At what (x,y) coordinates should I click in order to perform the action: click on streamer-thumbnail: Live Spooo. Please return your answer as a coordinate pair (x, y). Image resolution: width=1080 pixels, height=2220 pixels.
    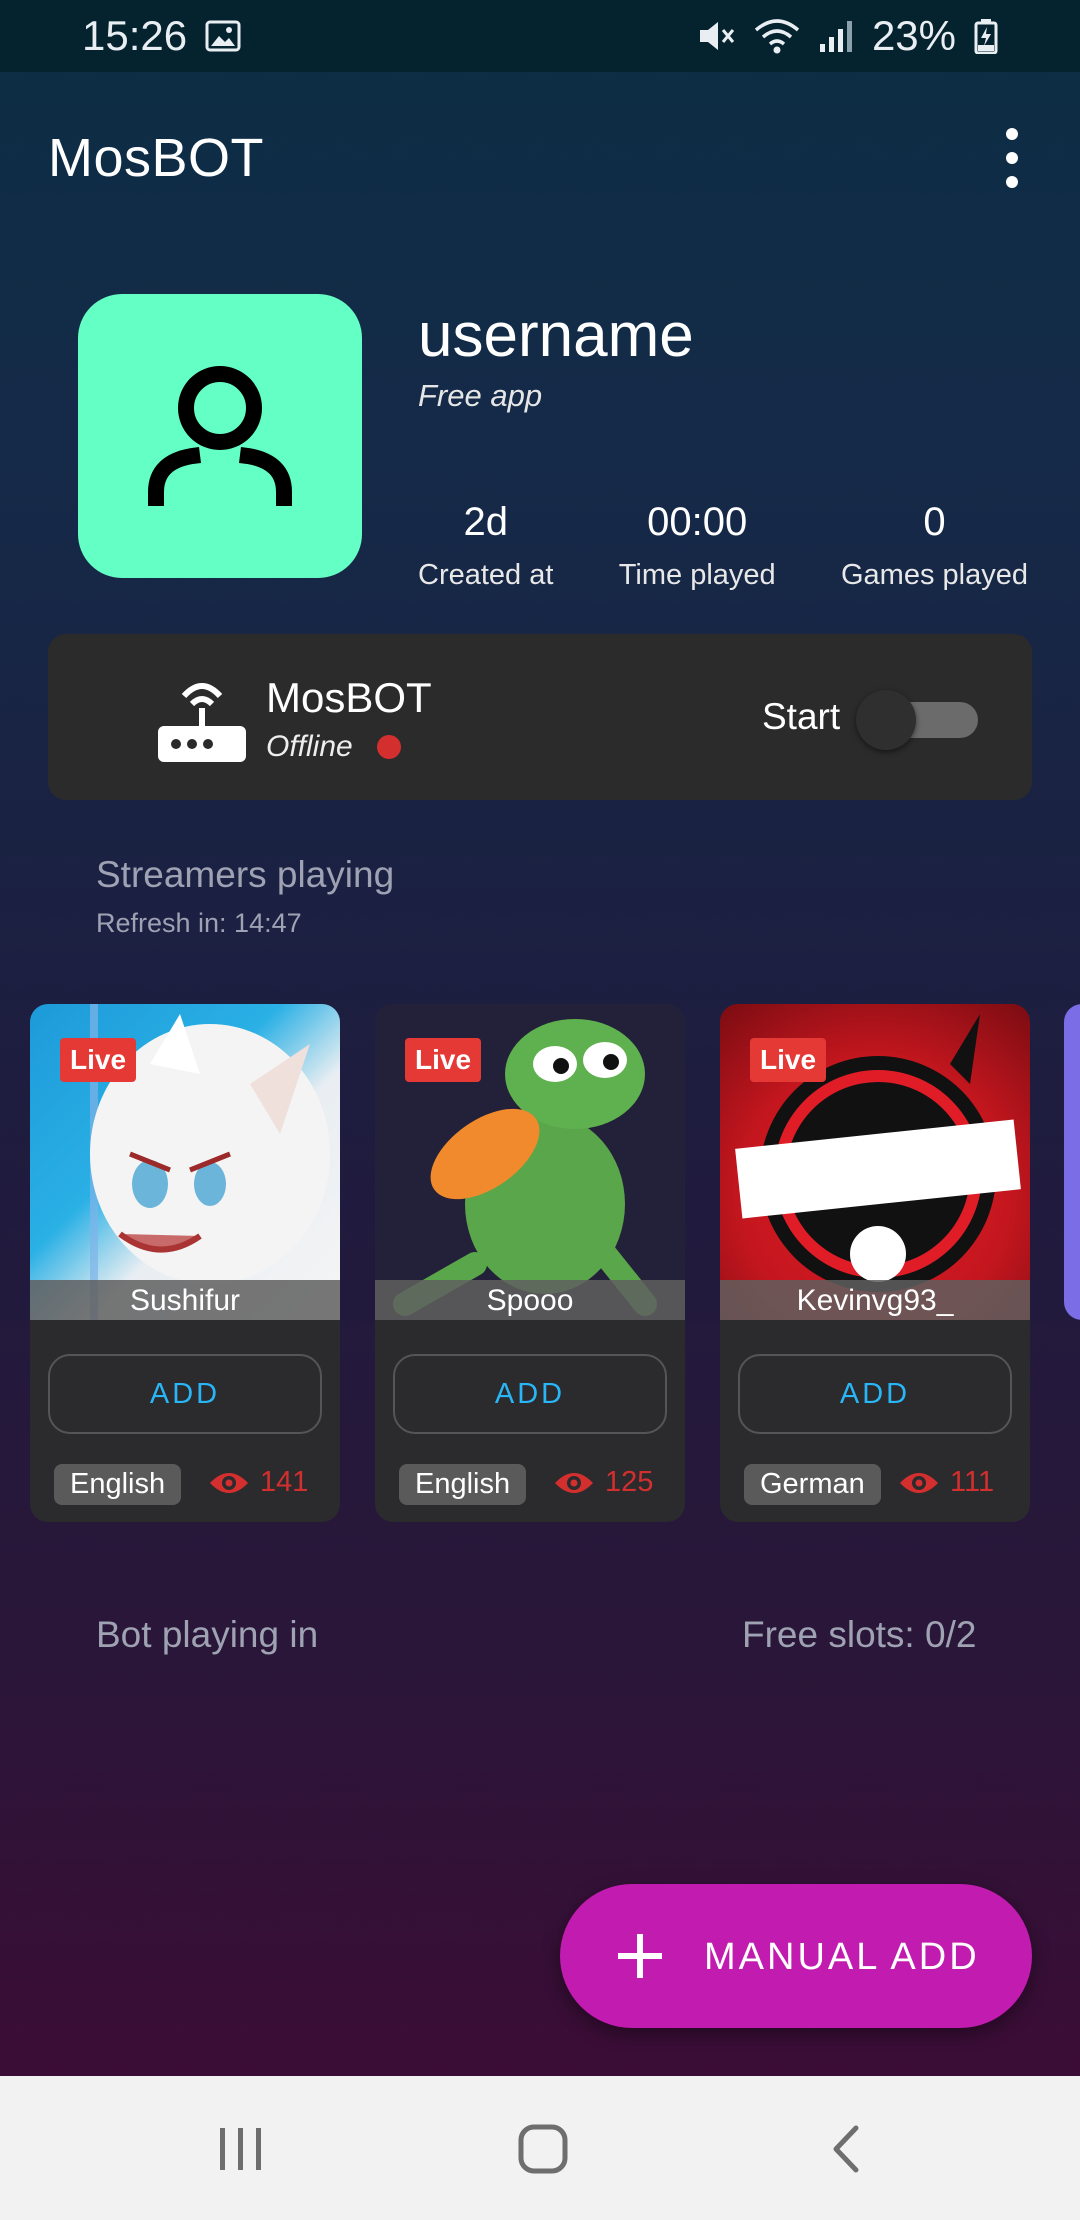
    Looking at the image, I should click on (530, 1162).